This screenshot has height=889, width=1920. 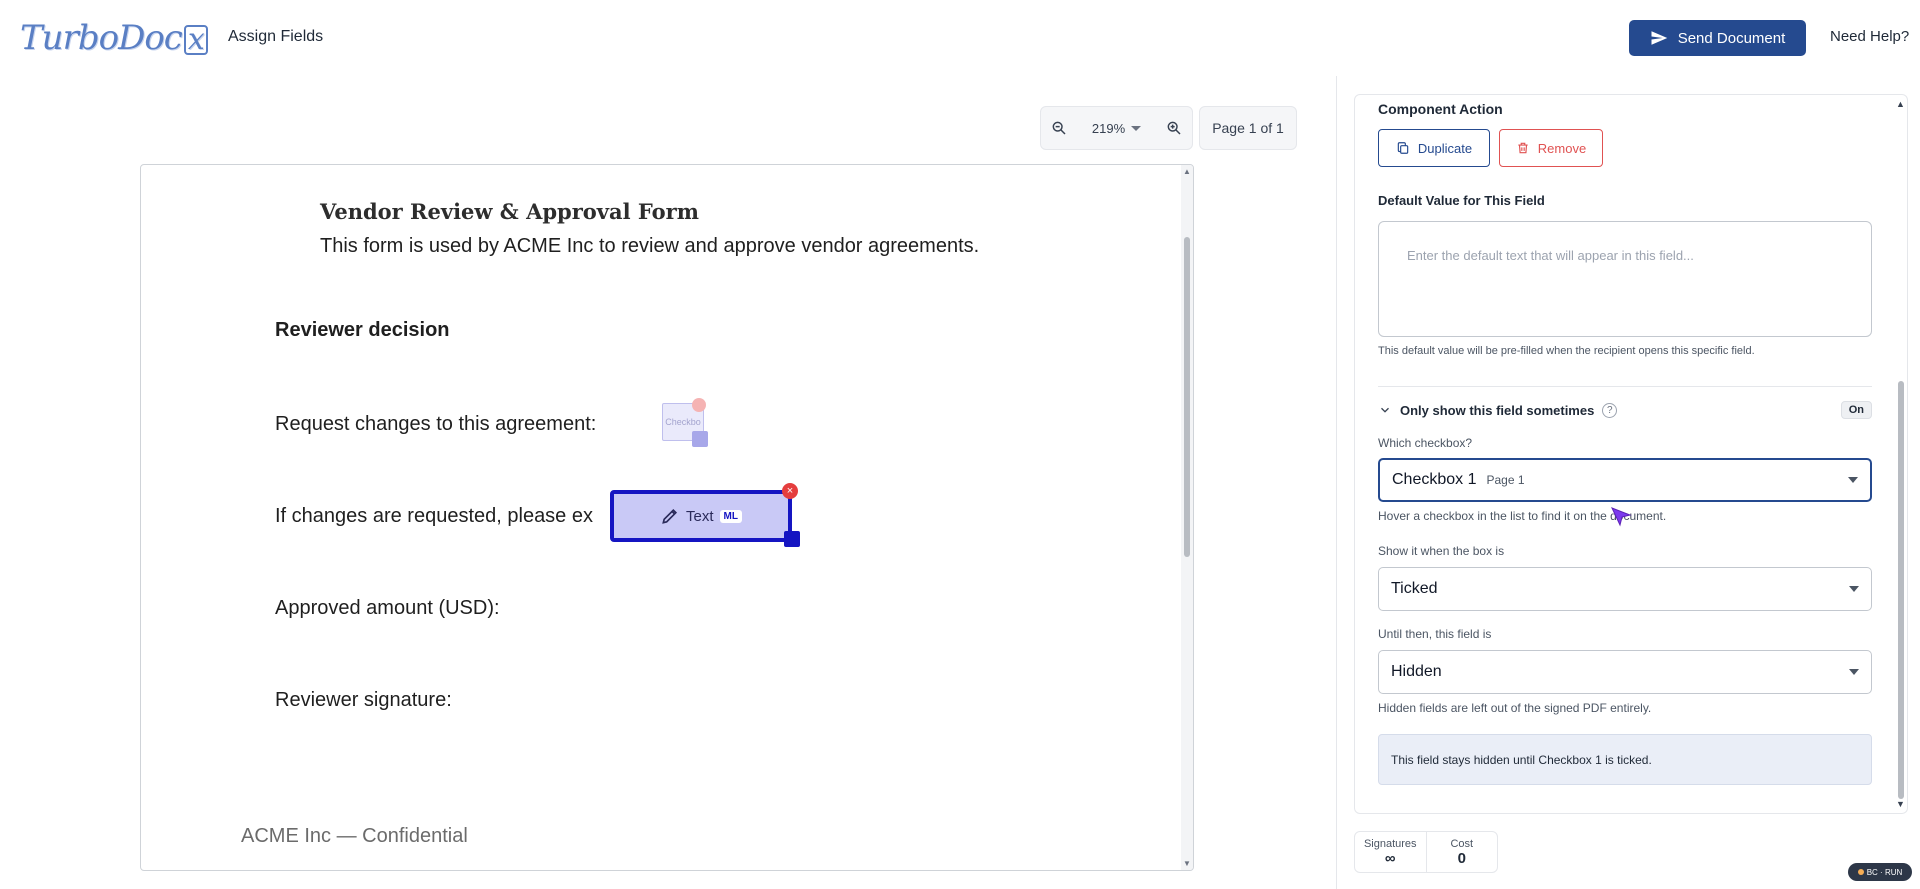 I want to click on signatures-stat: Signatures ∞, so click(x=1390, y=852).